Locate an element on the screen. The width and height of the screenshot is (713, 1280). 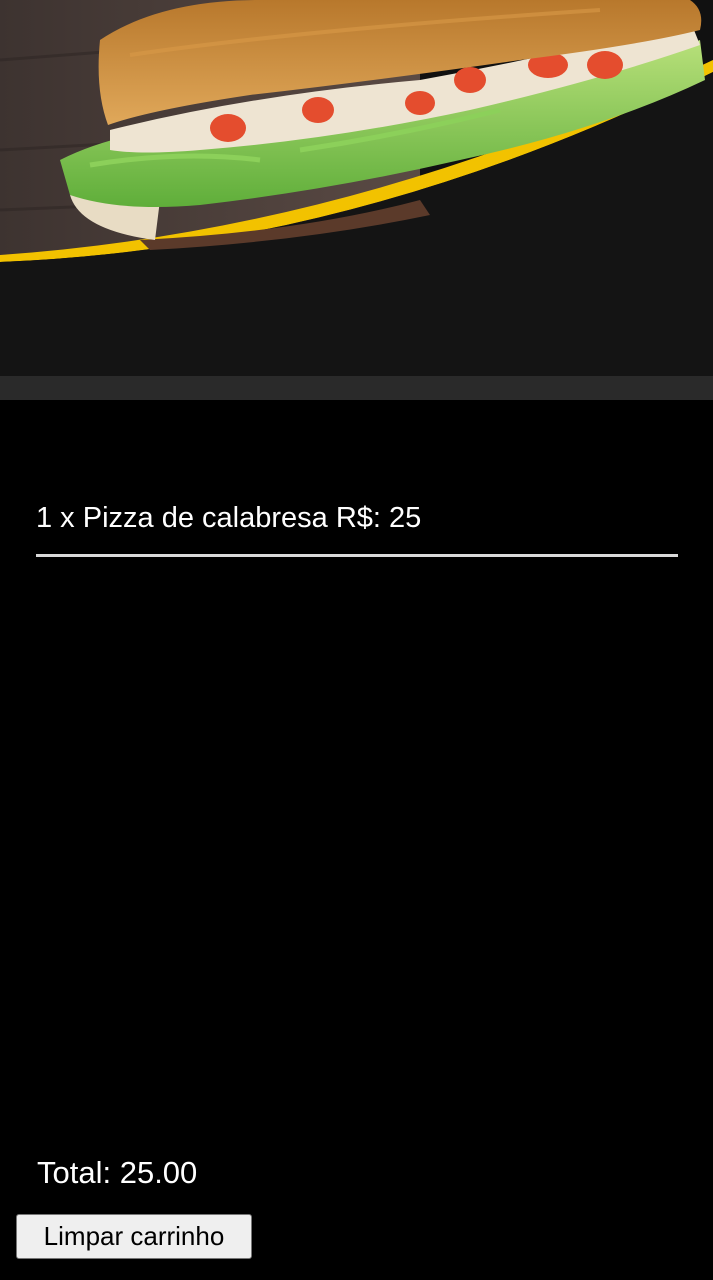
cart-total: Total: 25.00 is located at coordinates (117, 1172).